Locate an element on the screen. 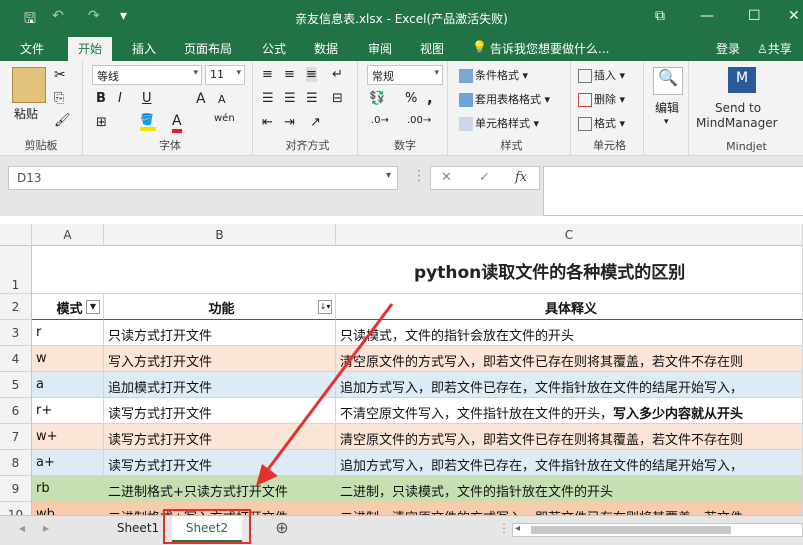 The image size is (803, 545). decrease-decimal-icon: .00→ is located at coordinates (419, 120).